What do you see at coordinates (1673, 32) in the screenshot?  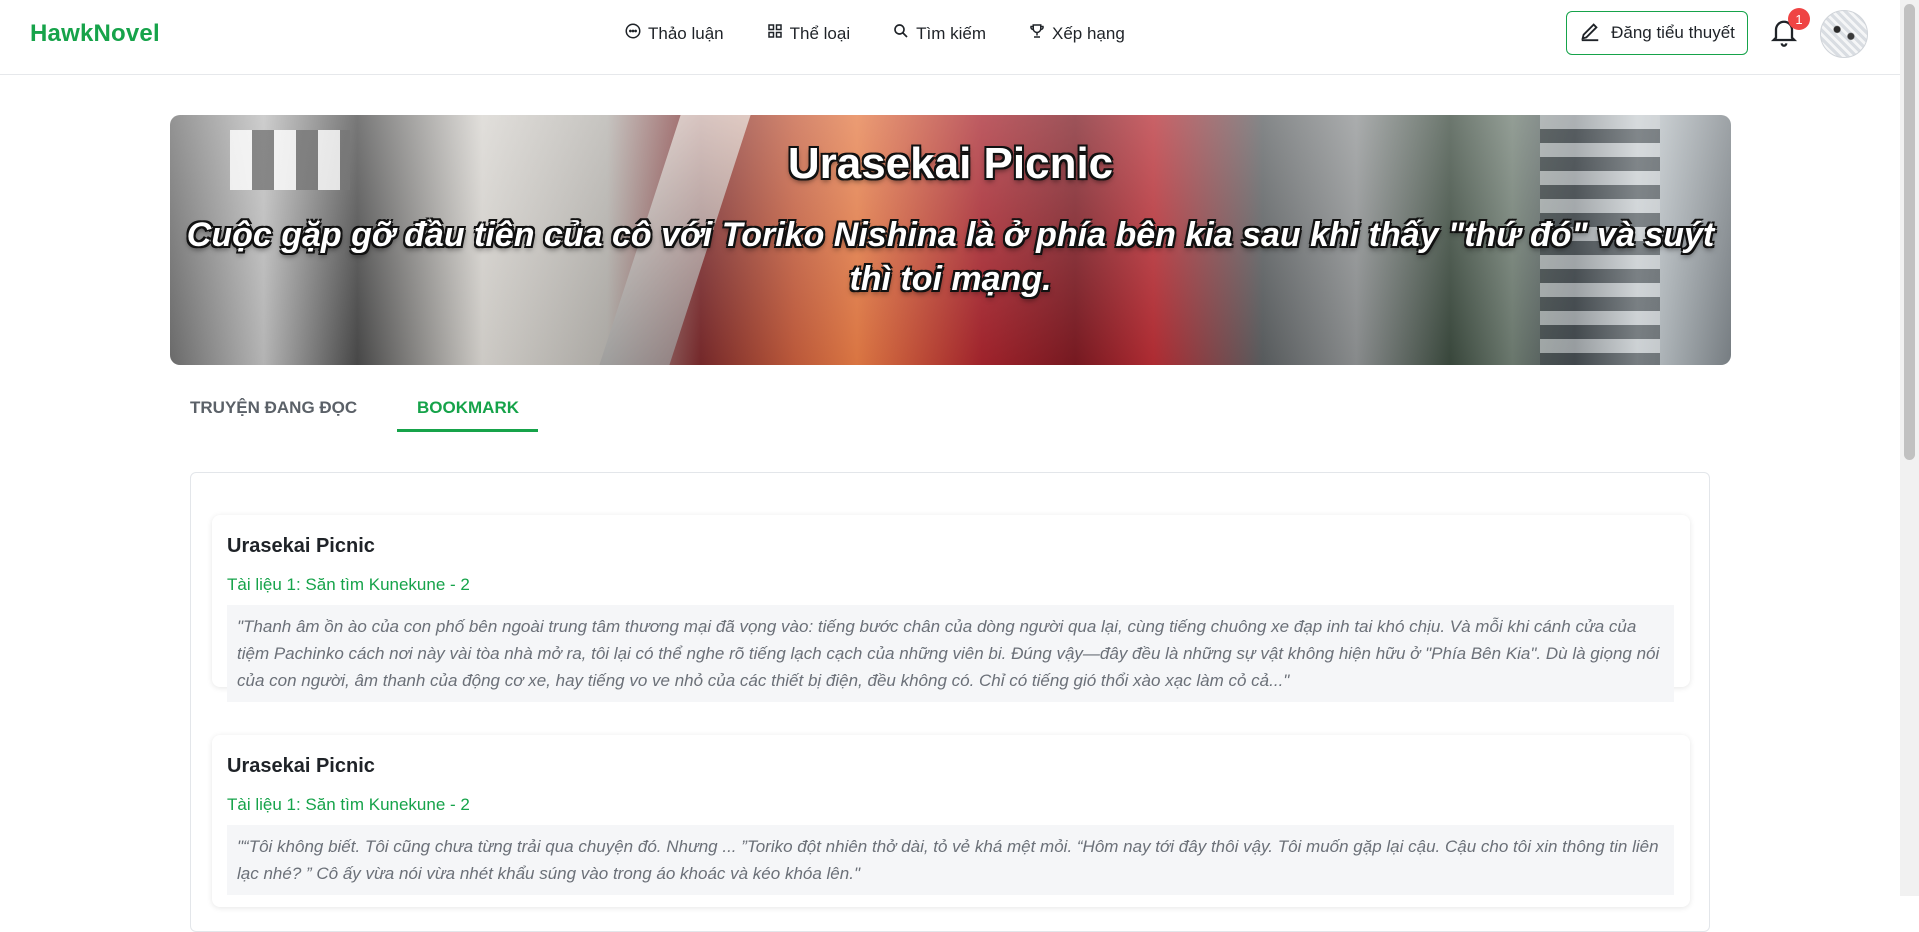 I see `post-novel-label: Đăng tiểu thuyết` at bounding box center [1673, 32].